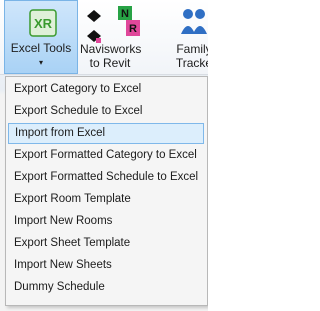 Image resolution: width=320 pixels, height=311 pixels. I want to click on menu-item-dummy-schedule: Dummy Schedule, so click(106, 287).